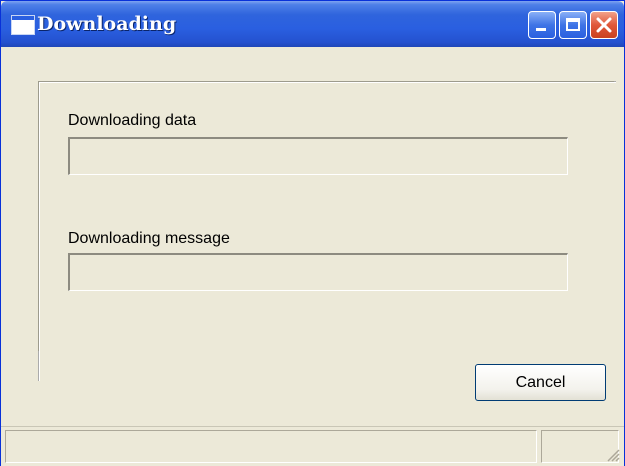 The width and height of the screenshot is (625, 466). Describe the element at coordinates (318, 156) in the screenshot. I see `data-progress-bar` at that location.